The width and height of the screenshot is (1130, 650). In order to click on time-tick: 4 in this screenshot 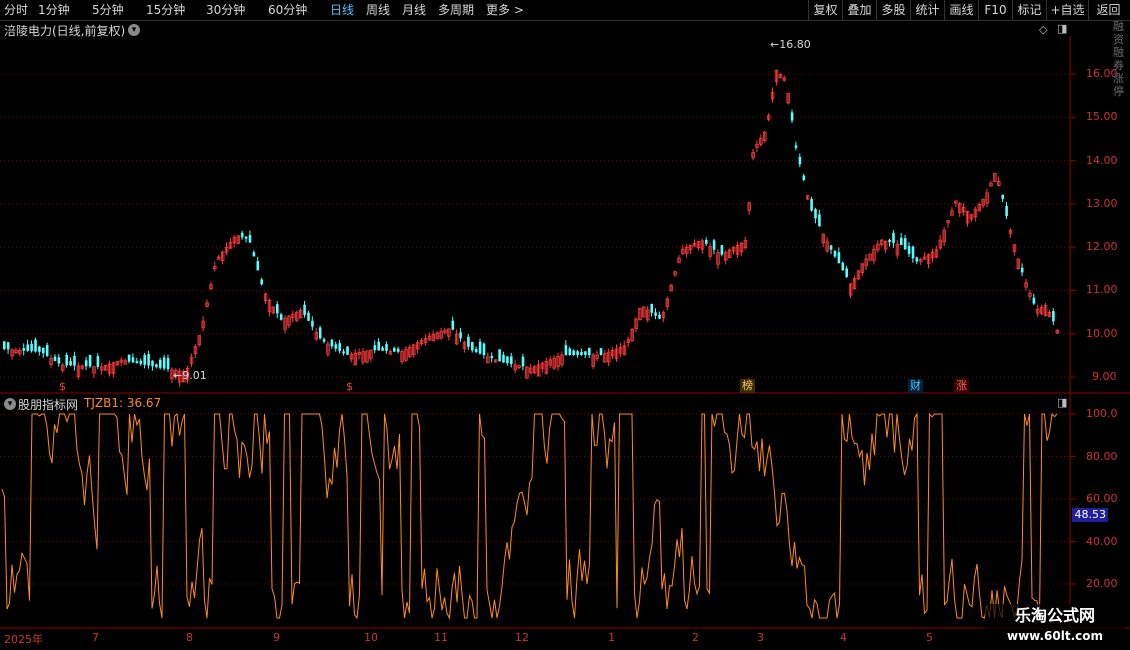, I will do `click(843, 637)`.